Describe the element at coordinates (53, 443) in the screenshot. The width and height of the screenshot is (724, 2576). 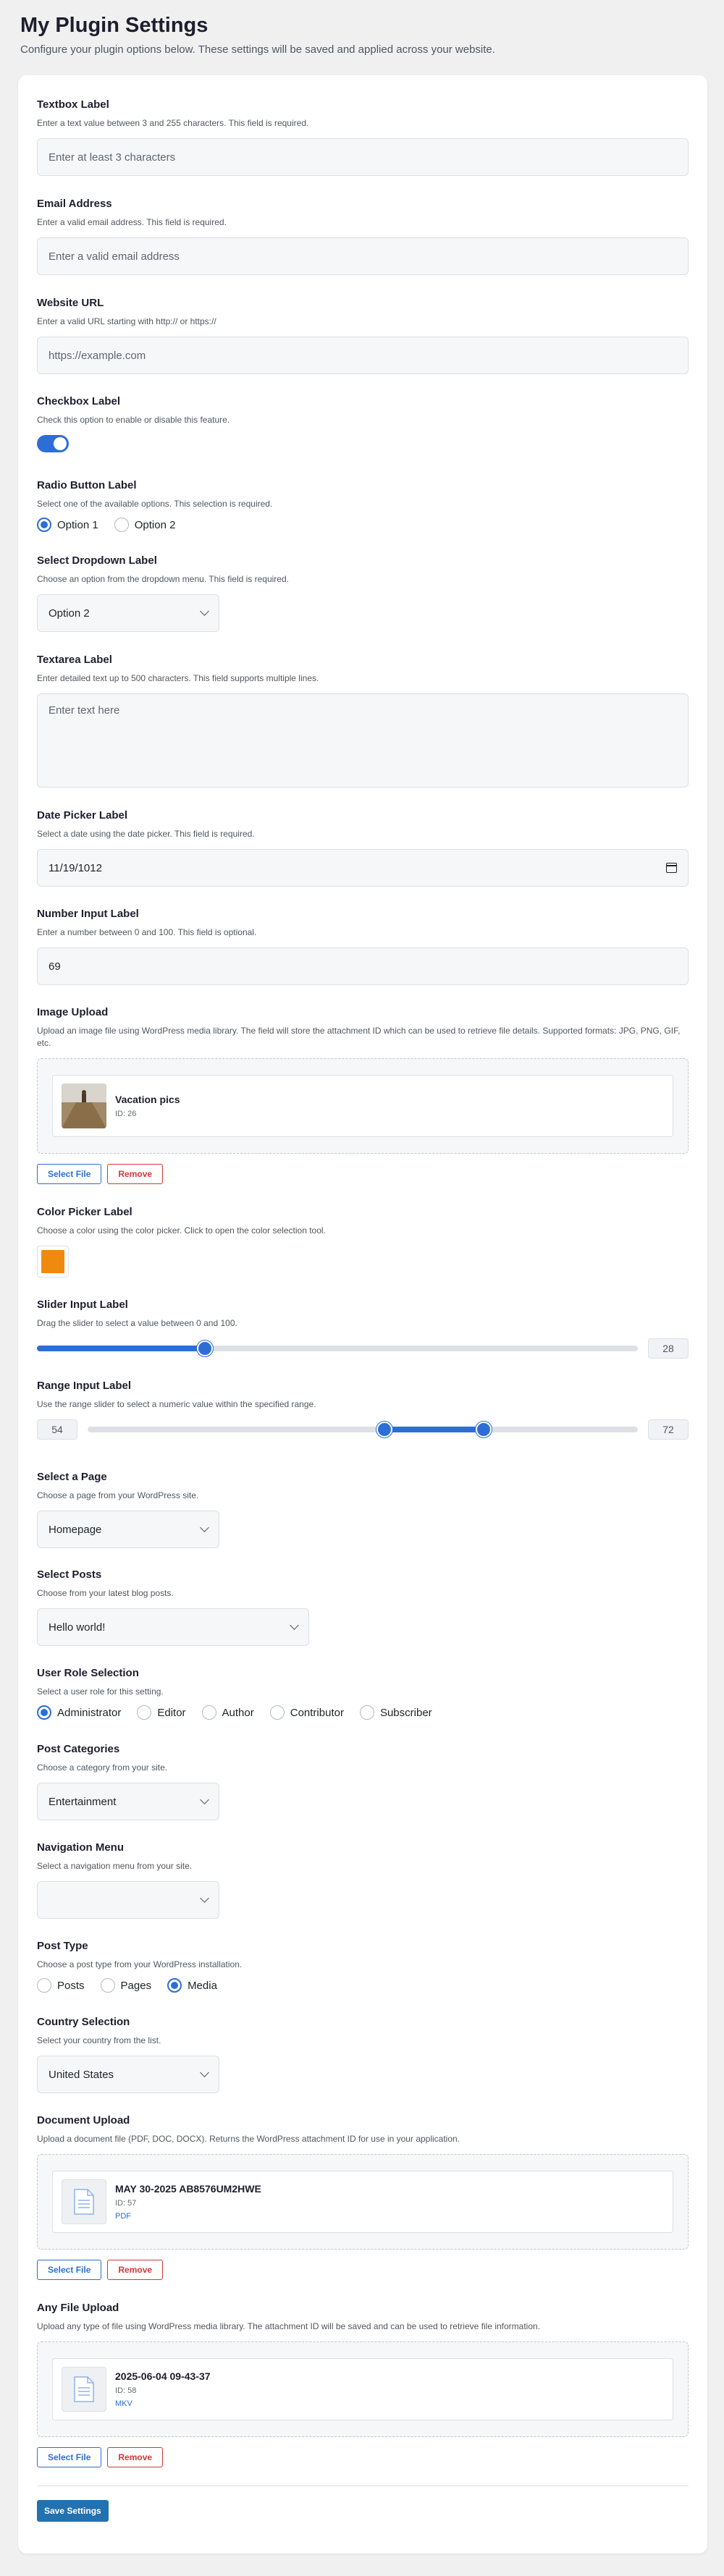
I see `feature-toggle` at that location.